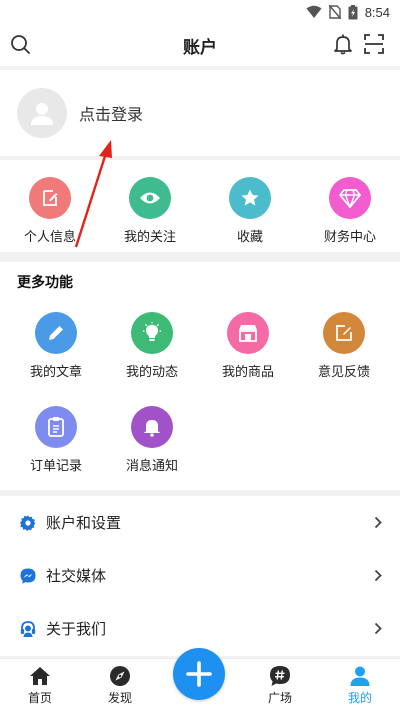  Describe the element at coordinates (28, 628) in the screenshot. I see `headset-icon` at that location.